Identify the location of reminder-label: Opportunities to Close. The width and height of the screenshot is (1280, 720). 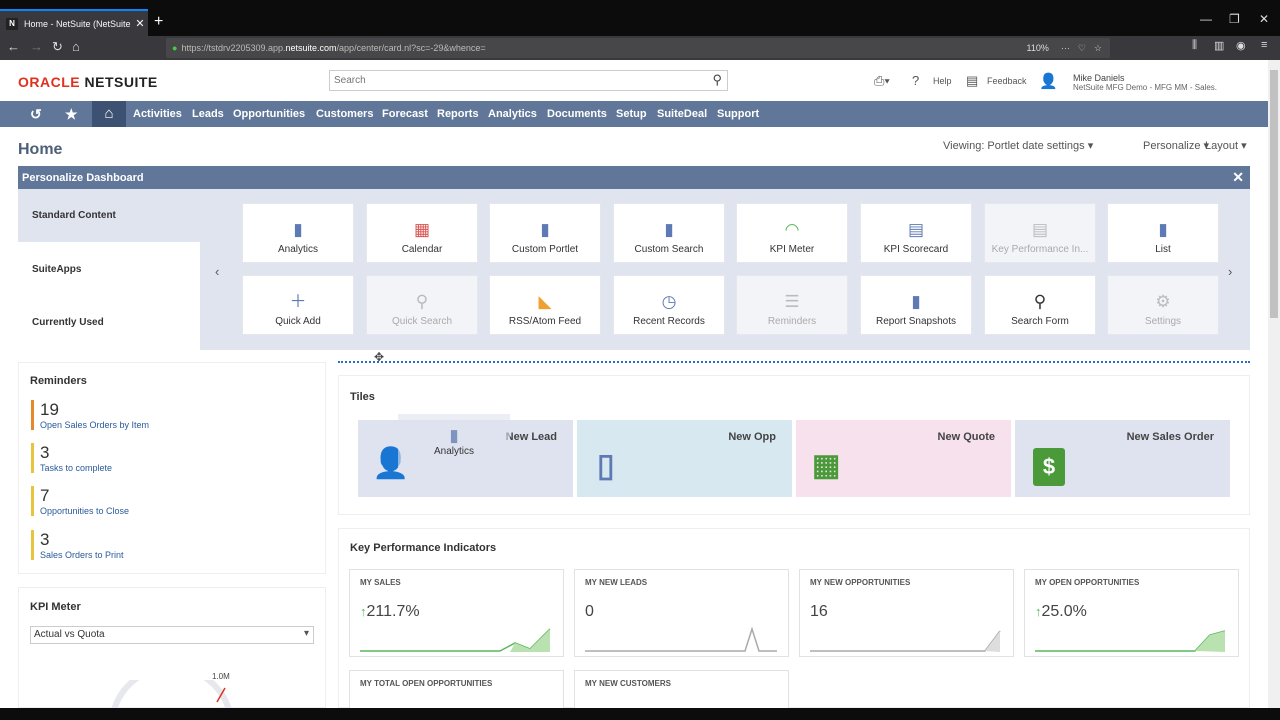
(110, 511).